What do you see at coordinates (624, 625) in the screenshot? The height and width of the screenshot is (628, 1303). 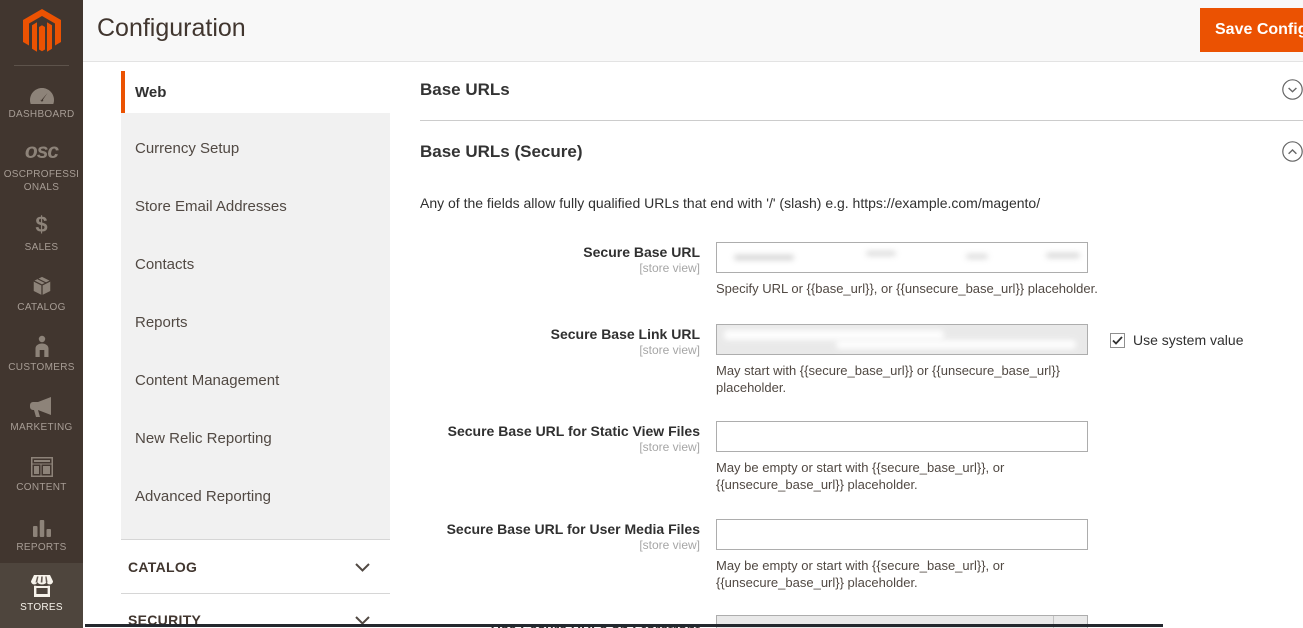 I see `window-bottom-edge` at bounding box center [624, 625].